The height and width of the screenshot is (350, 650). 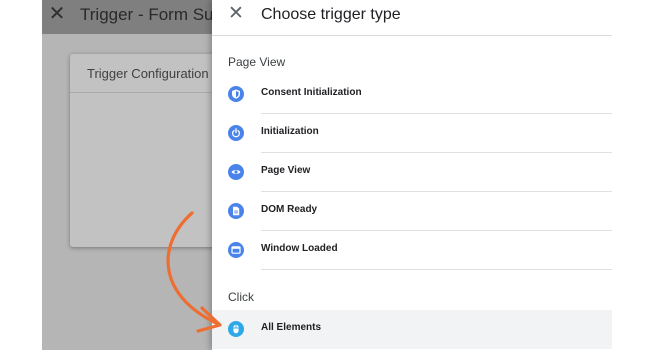 What do you see at coordinates (257, 62) in the screenshot?
I see `section-label-page-view: Page View` at bounding box center [257, 62].